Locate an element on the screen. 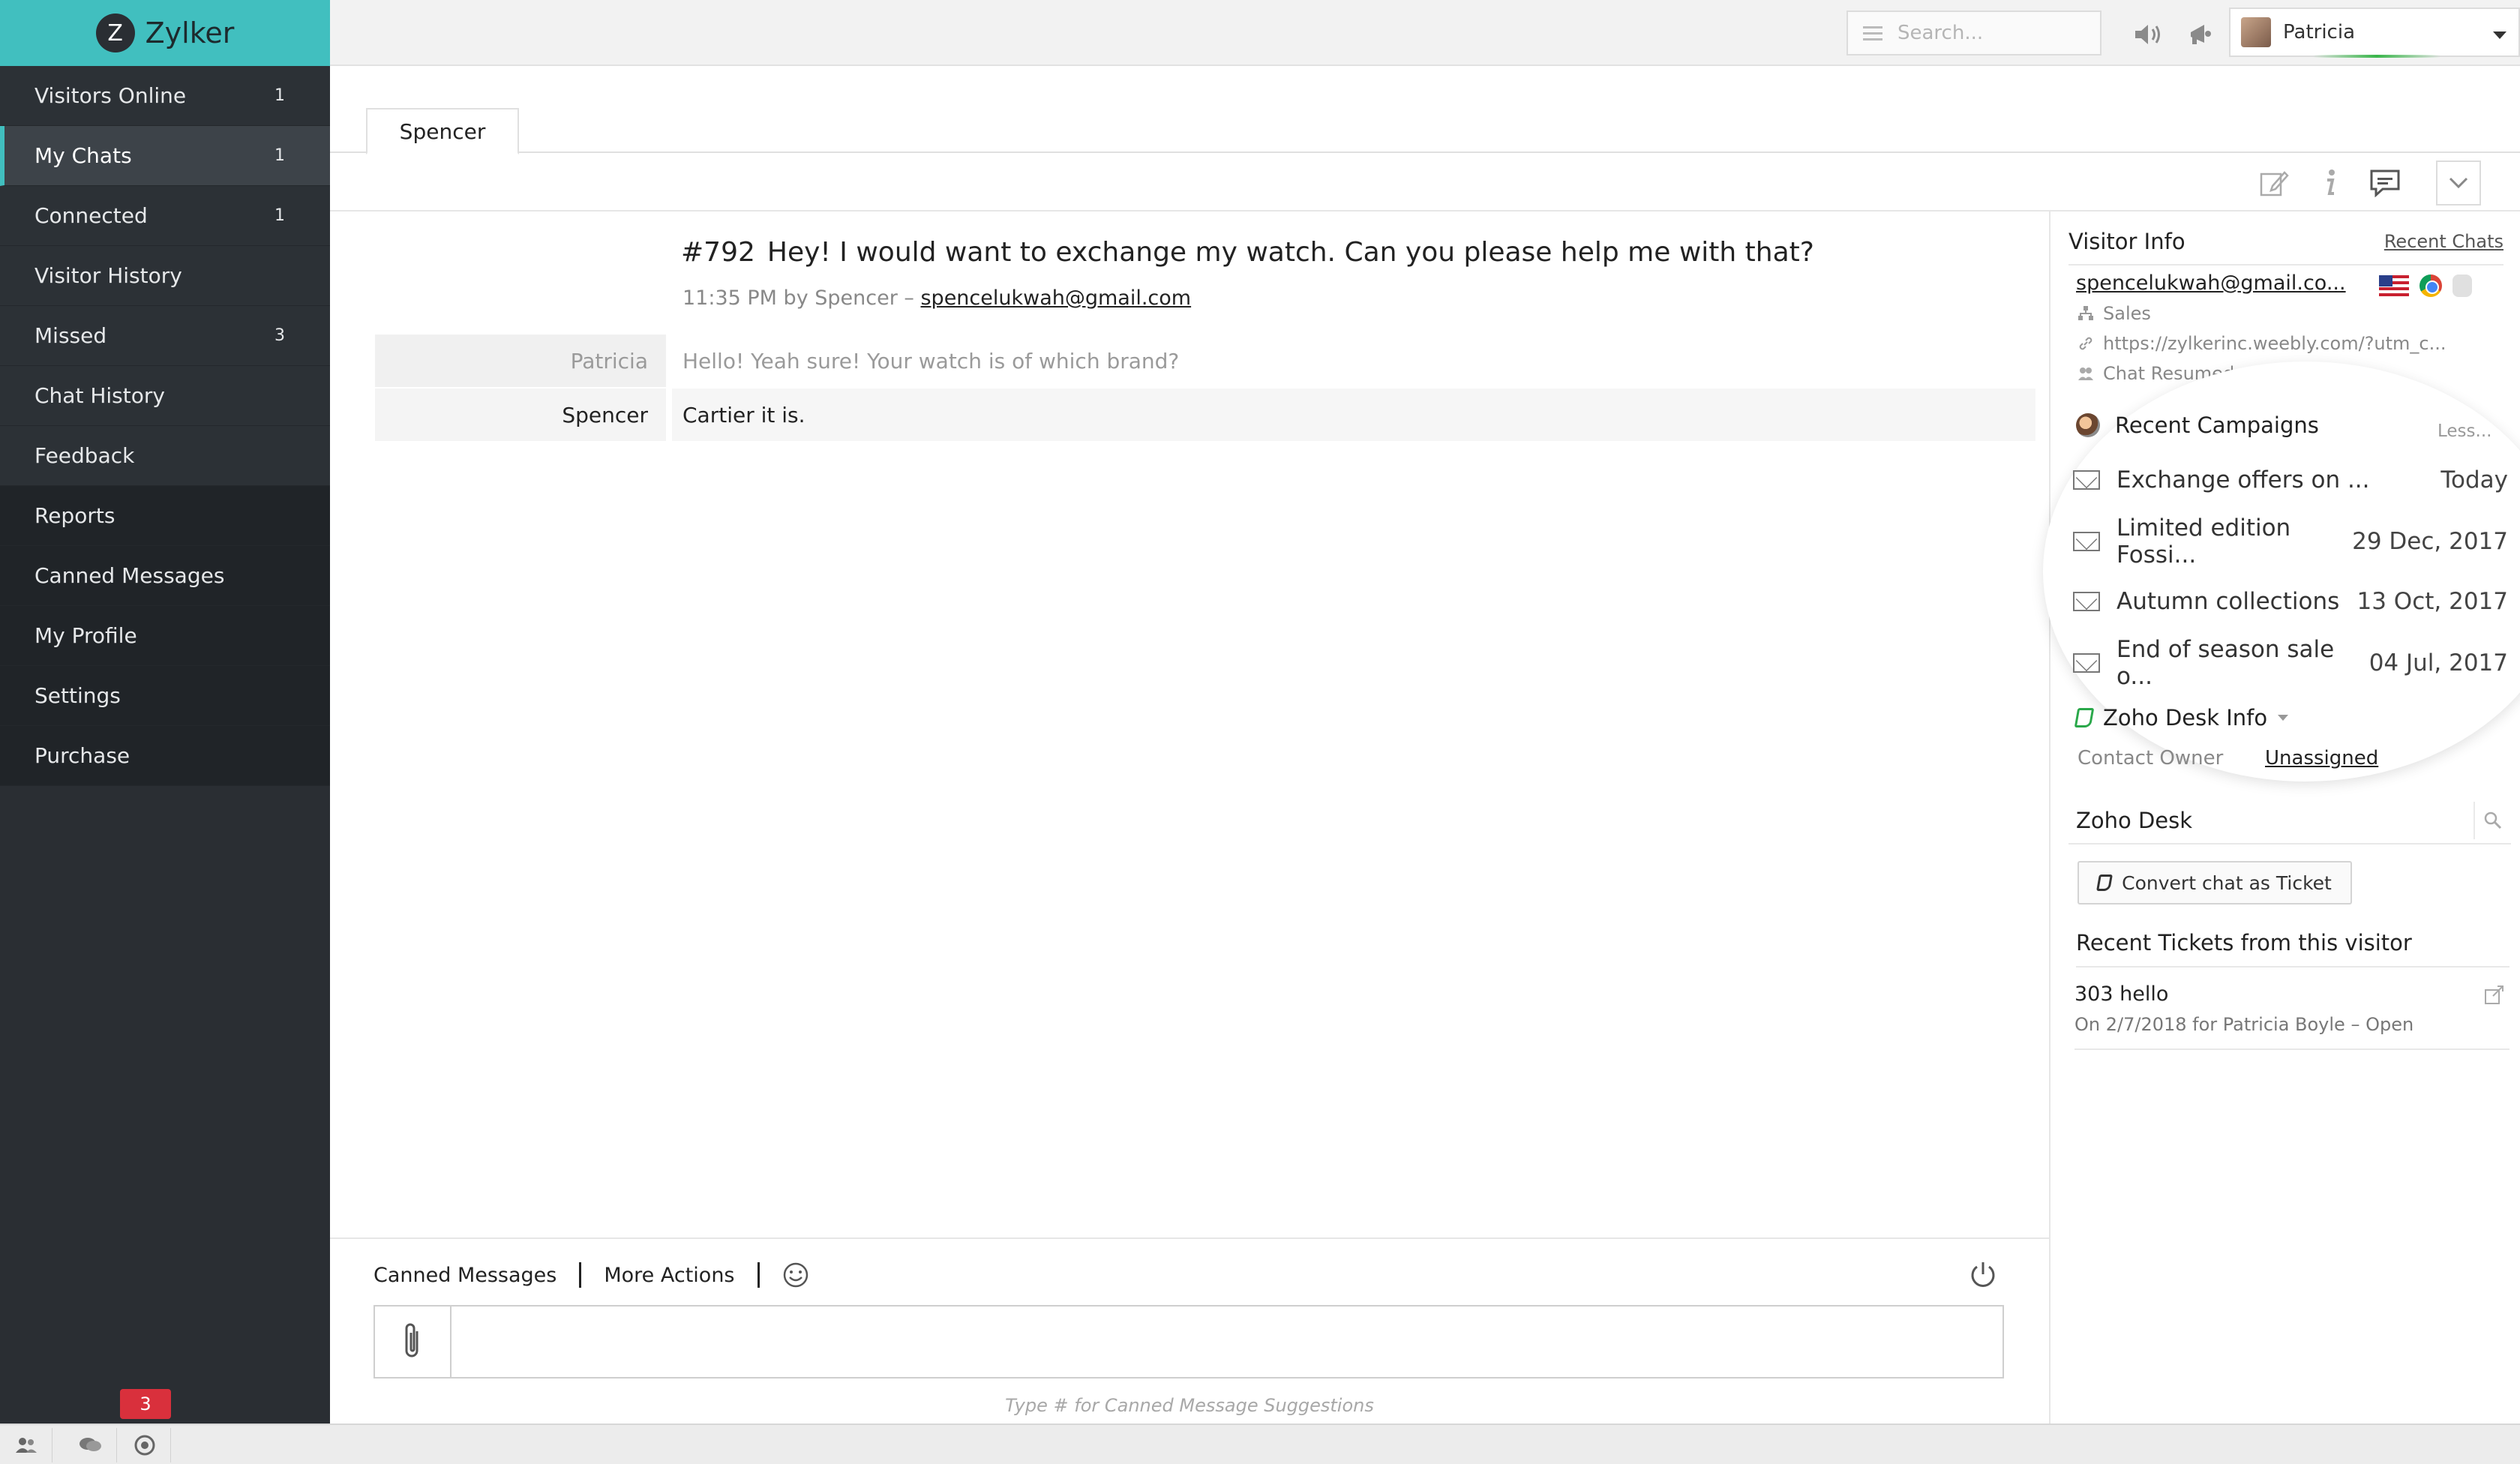 This screenshot has width=2520, height=1464. sidebar-item-label: Missed is located at coordinates (70, 335).